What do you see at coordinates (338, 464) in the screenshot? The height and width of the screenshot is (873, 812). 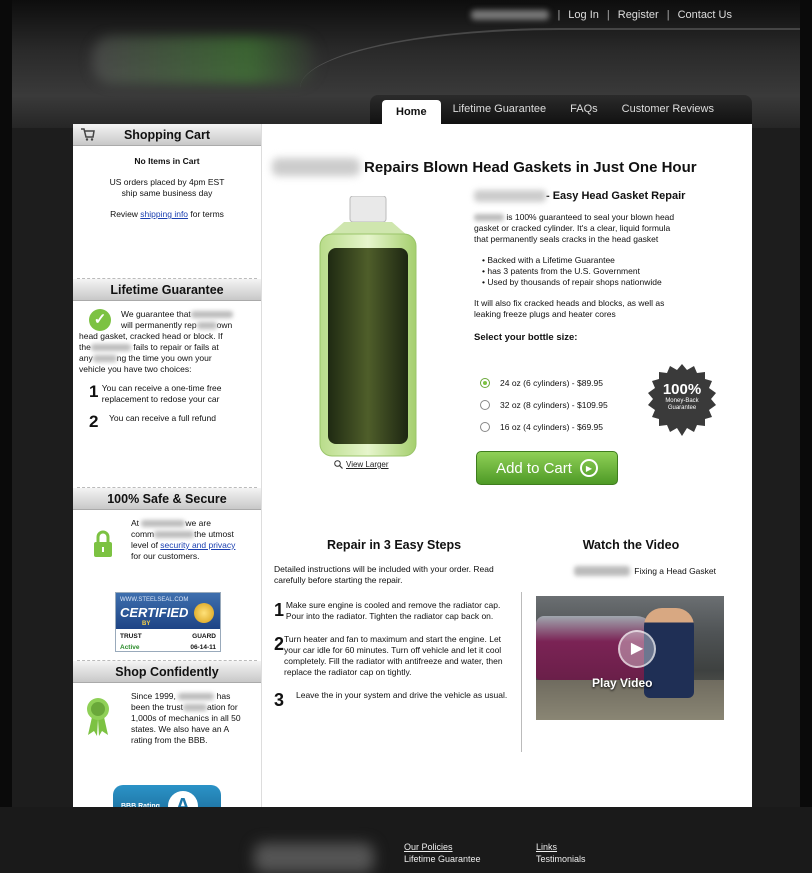 I see `magnifier-icon` at bounding box center [338, 464].